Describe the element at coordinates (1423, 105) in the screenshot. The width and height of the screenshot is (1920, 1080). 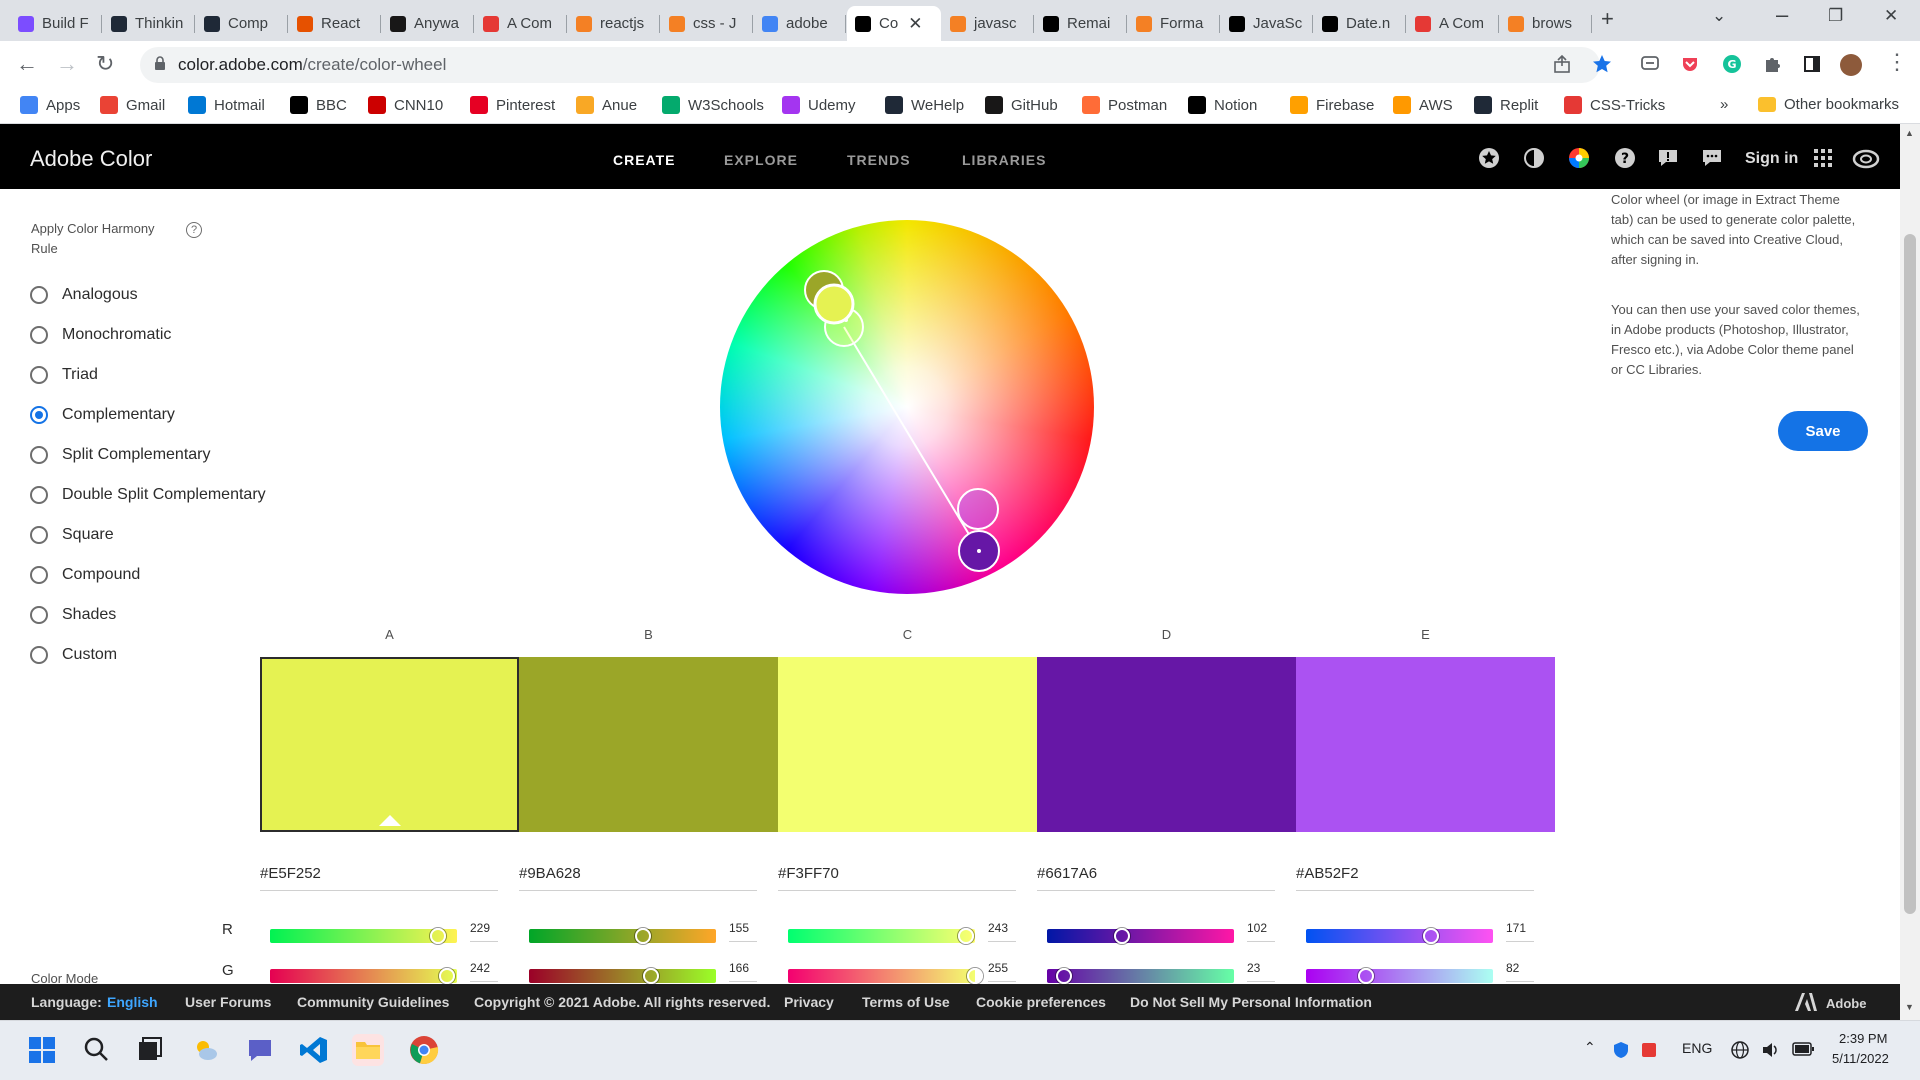
I see `bookmark-aws: AWS` at that location.